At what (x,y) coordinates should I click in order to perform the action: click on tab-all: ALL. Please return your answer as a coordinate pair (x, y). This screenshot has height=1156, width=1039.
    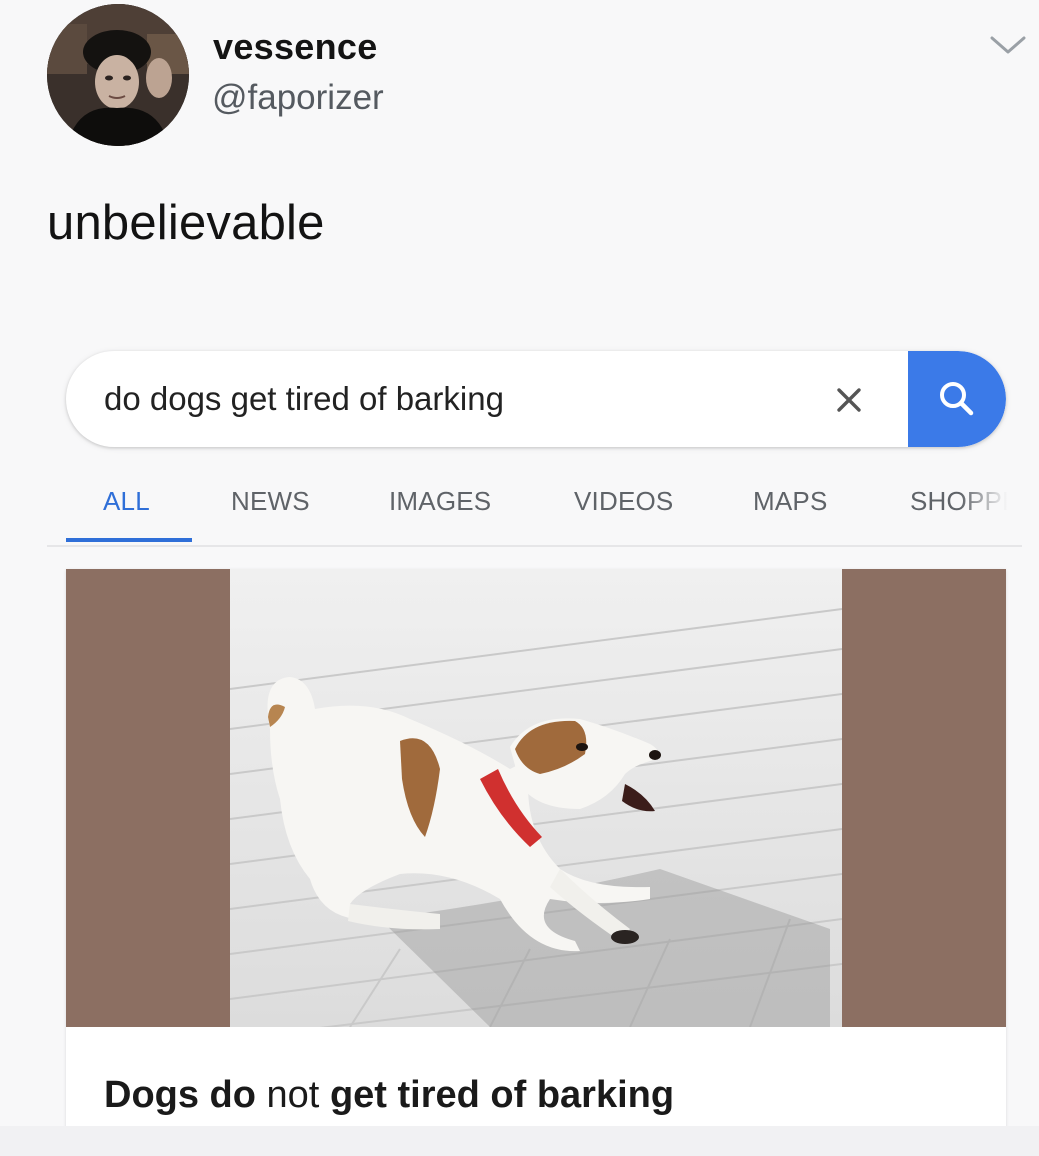
    Looking at the image, I should click on (126, 501).